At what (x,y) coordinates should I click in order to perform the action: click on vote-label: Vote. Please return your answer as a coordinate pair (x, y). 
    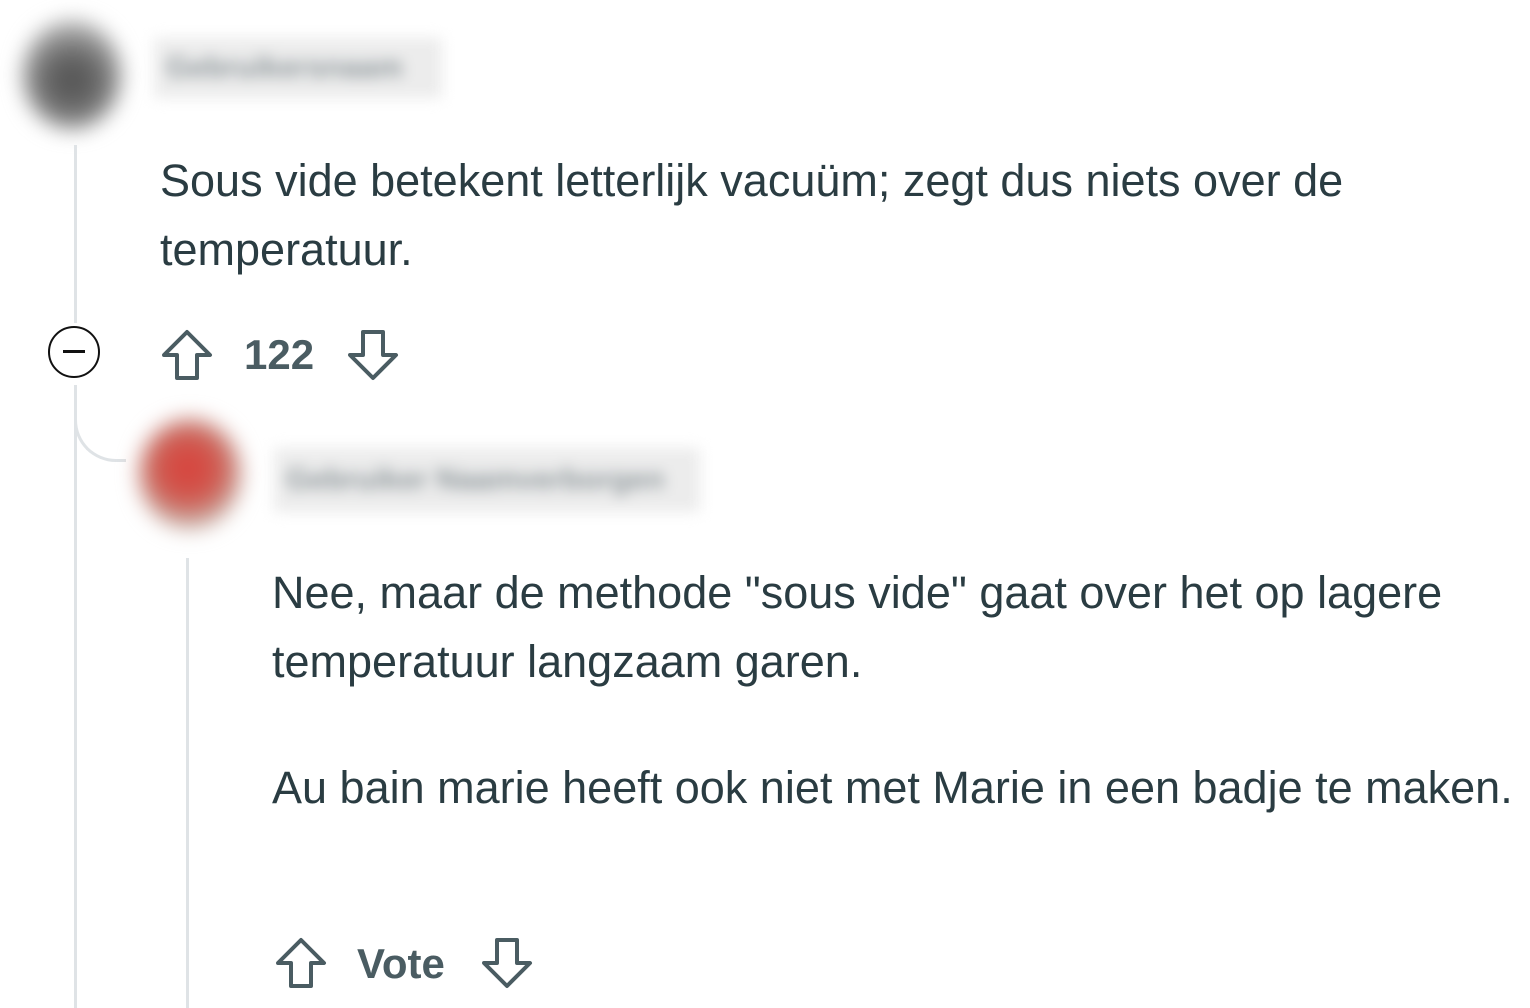
    Looking at the image, I should click on (401, 963).